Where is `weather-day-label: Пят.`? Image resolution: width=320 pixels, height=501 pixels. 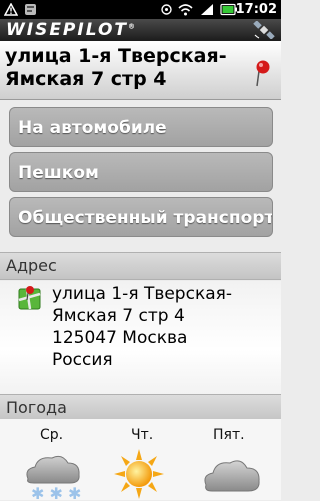
weather-day-label: Пят. is located at coordinates (229, 435).